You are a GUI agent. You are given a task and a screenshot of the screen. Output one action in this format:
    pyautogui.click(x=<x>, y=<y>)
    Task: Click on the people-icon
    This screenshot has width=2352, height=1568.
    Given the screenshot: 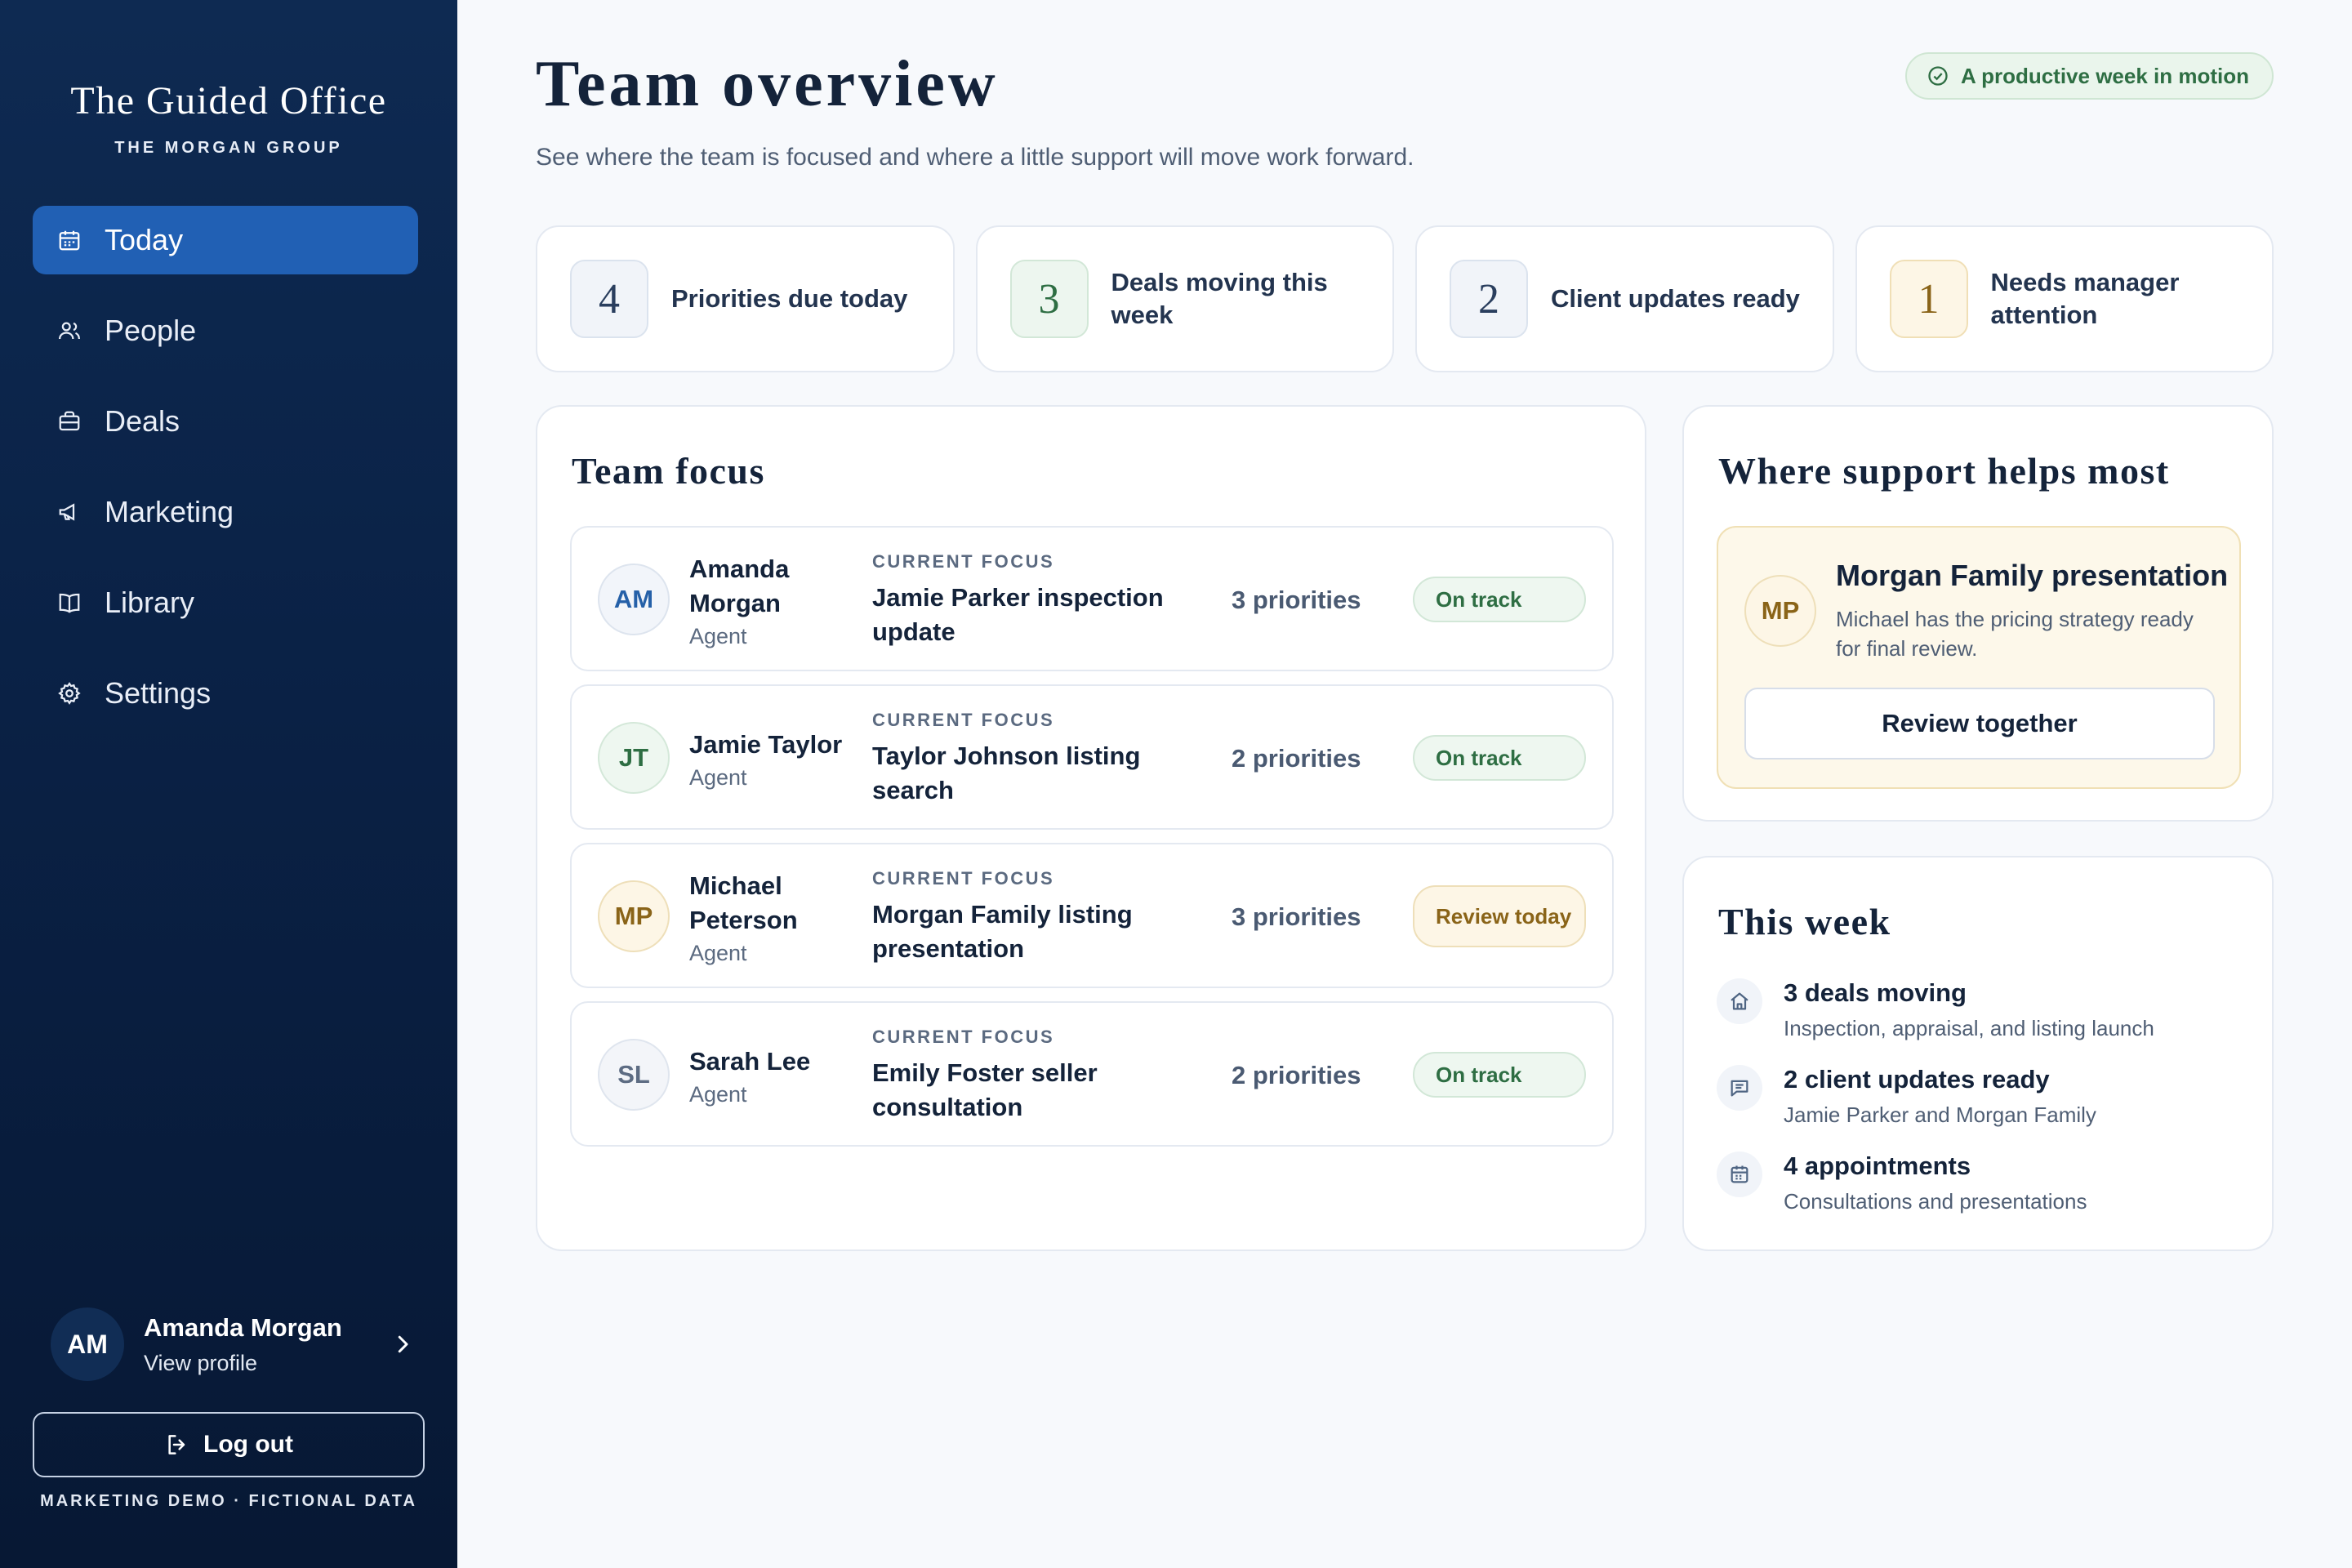 What is the action you would take?
    pyautogui.click(x=69, y=331)
    